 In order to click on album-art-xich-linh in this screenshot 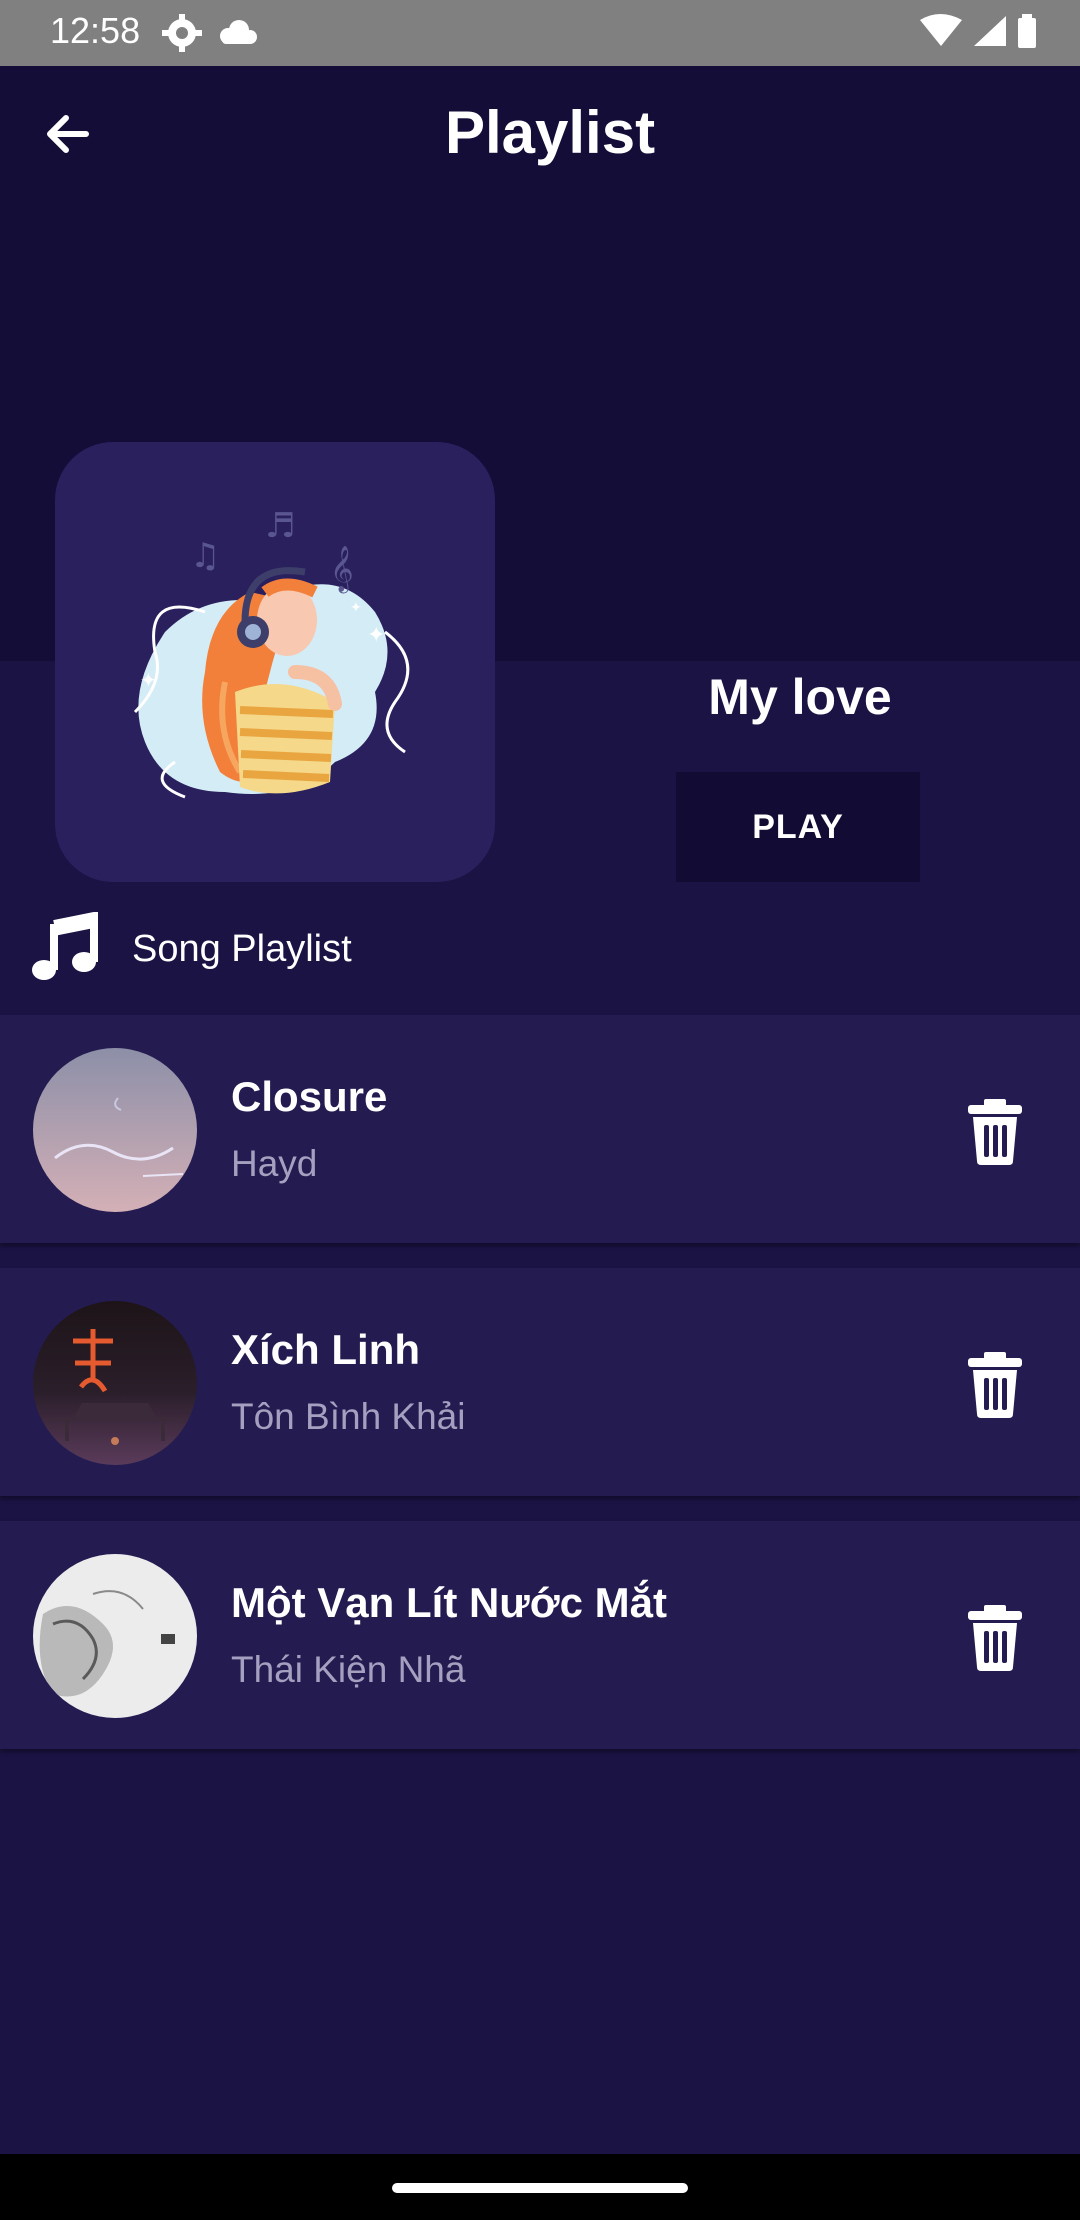, I will do `click(115, 1383)`.